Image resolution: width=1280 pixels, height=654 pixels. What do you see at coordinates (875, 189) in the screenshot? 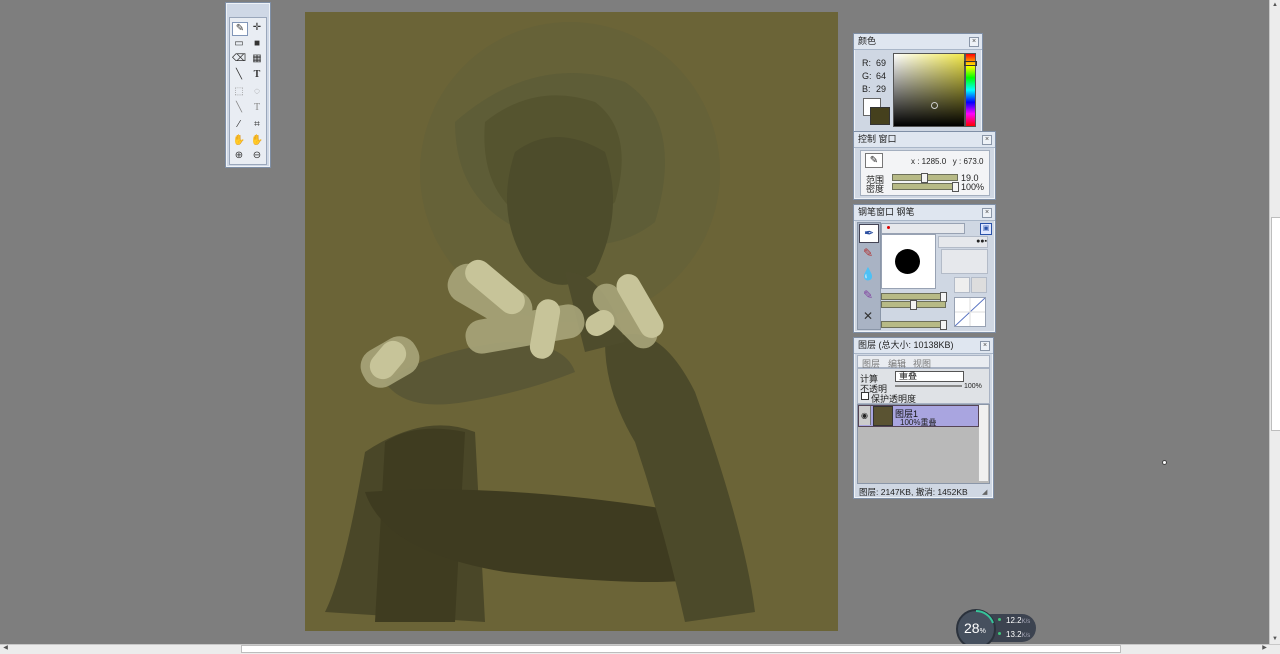
I see `density-label: 密度` at bounding box center [875, 189].